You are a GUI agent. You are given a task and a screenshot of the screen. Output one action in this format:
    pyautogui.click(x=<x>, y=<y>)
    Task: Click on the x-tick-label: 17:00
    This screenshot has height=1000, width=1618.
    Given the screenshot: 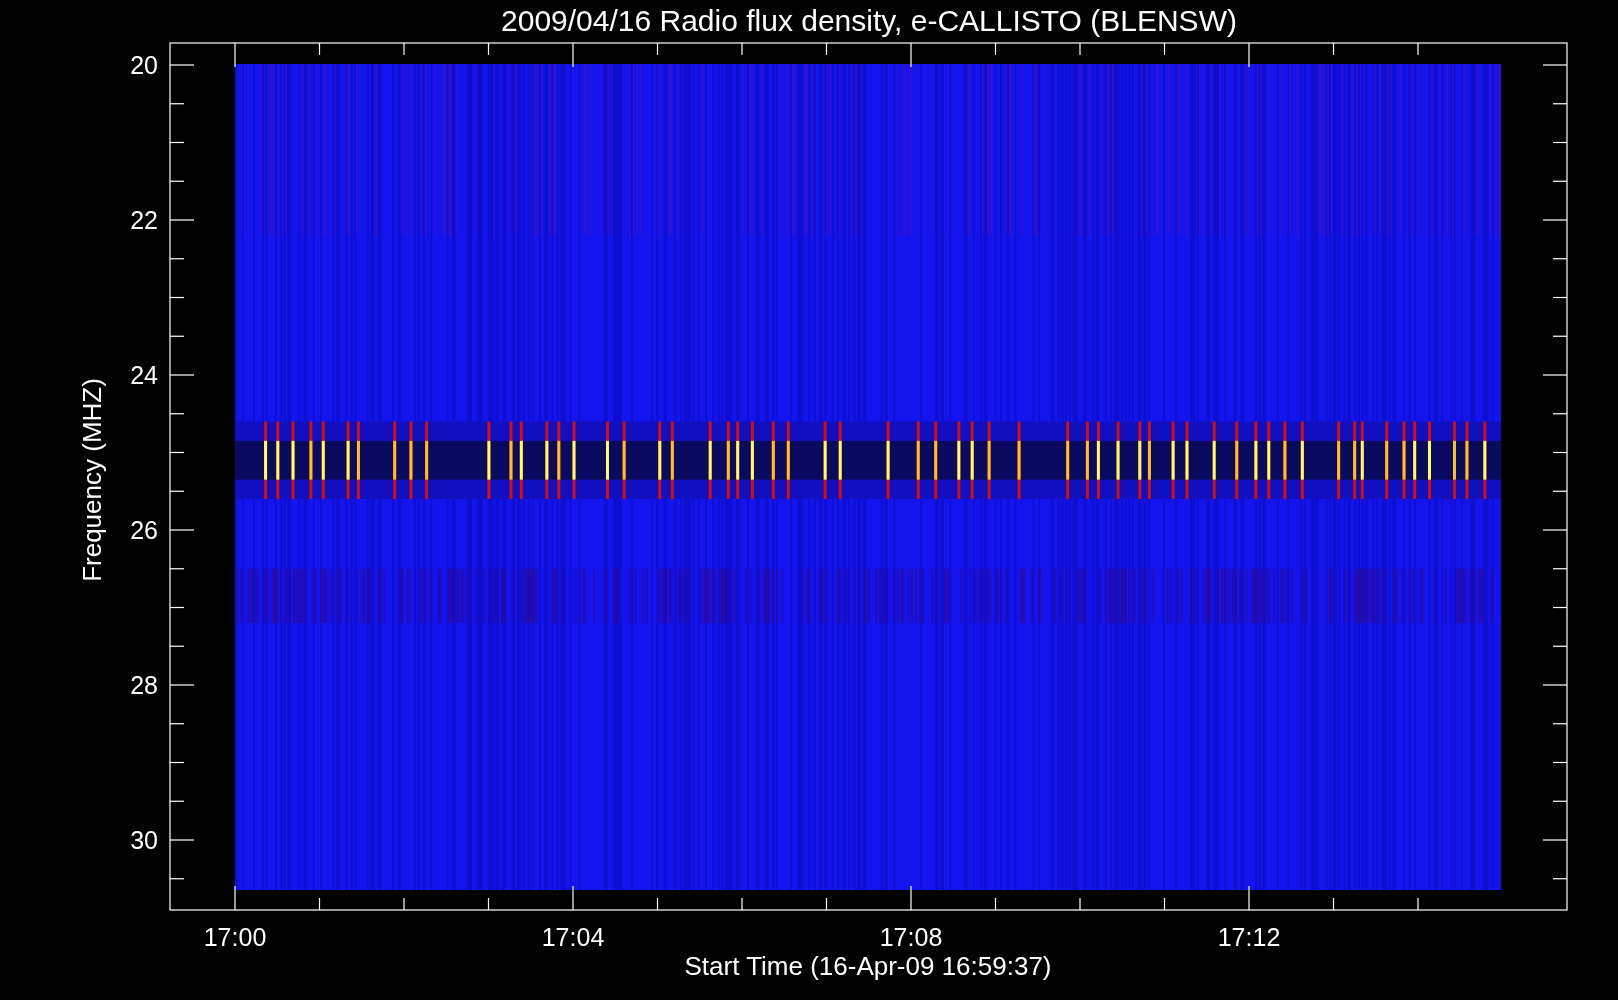 What is the action you would take?
    pyautogui.click(x=235, y=937)
    